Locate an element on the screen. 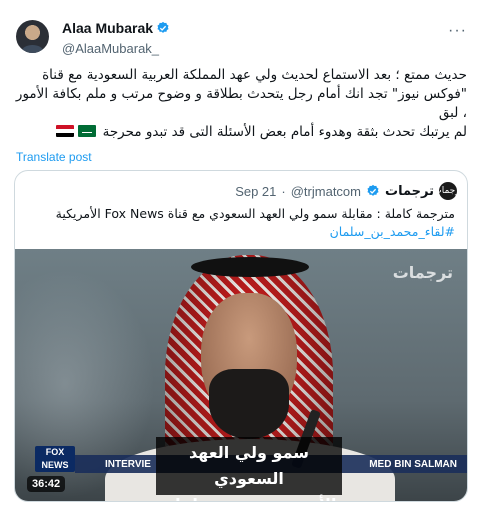 Image resolution: width=483 pixels, height=518 pixels. tweet-header: Alaa Mubarak @AlaaMubarak_ ··· is located at coordinates (243, 36).